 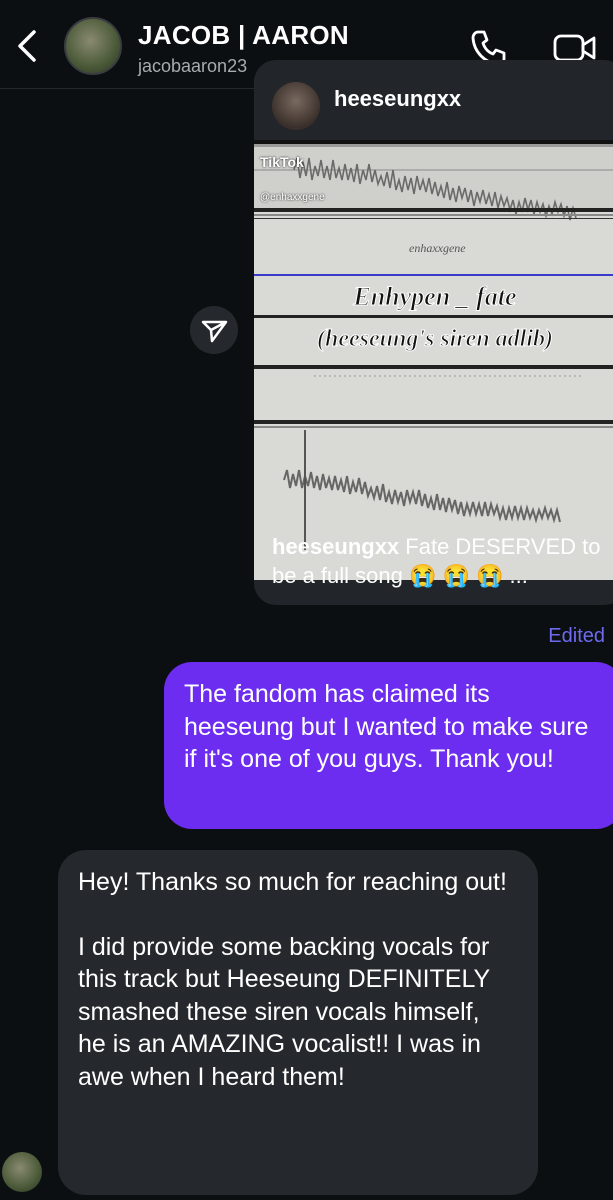 What do you see at coordinates (292, 197) in the screenshot?
I see `tiktok-handle: @enhaxxgene` at bounding box center [292, 197].